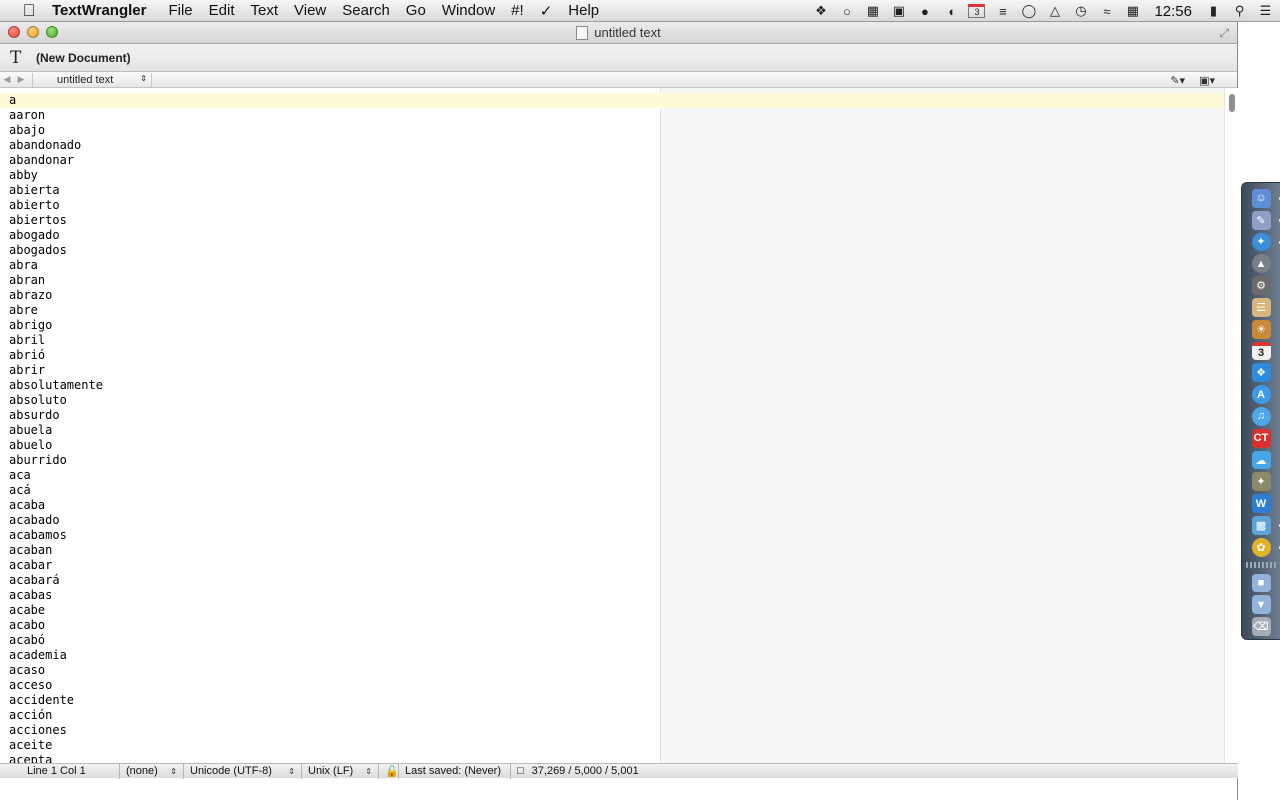 Image resolution: width=1280 pixels, height=800 pixels. I want to click on text-line: abogados, so click(330, 250).